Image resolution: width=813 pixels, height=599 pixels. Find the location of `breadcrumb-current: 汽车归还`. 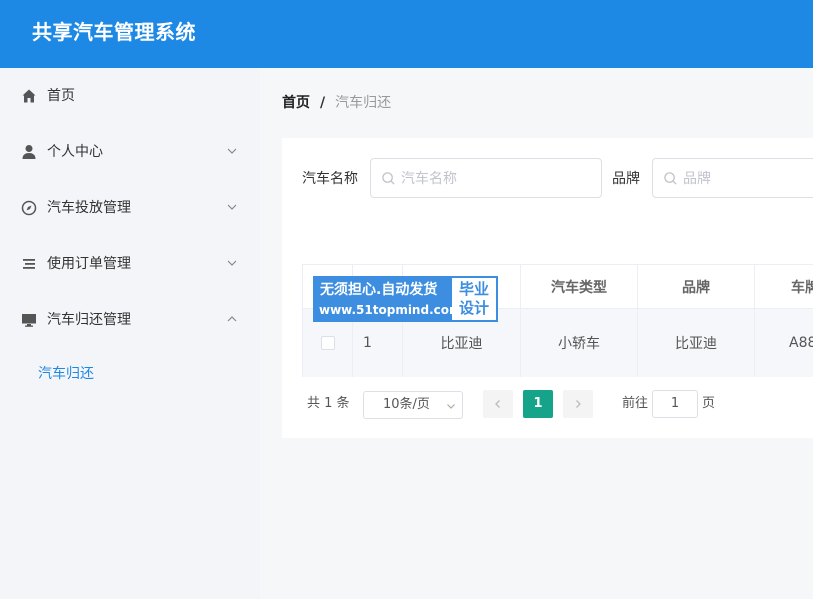

breadcrumb-current: 汽车归还 is located at coordinates (363, 103).